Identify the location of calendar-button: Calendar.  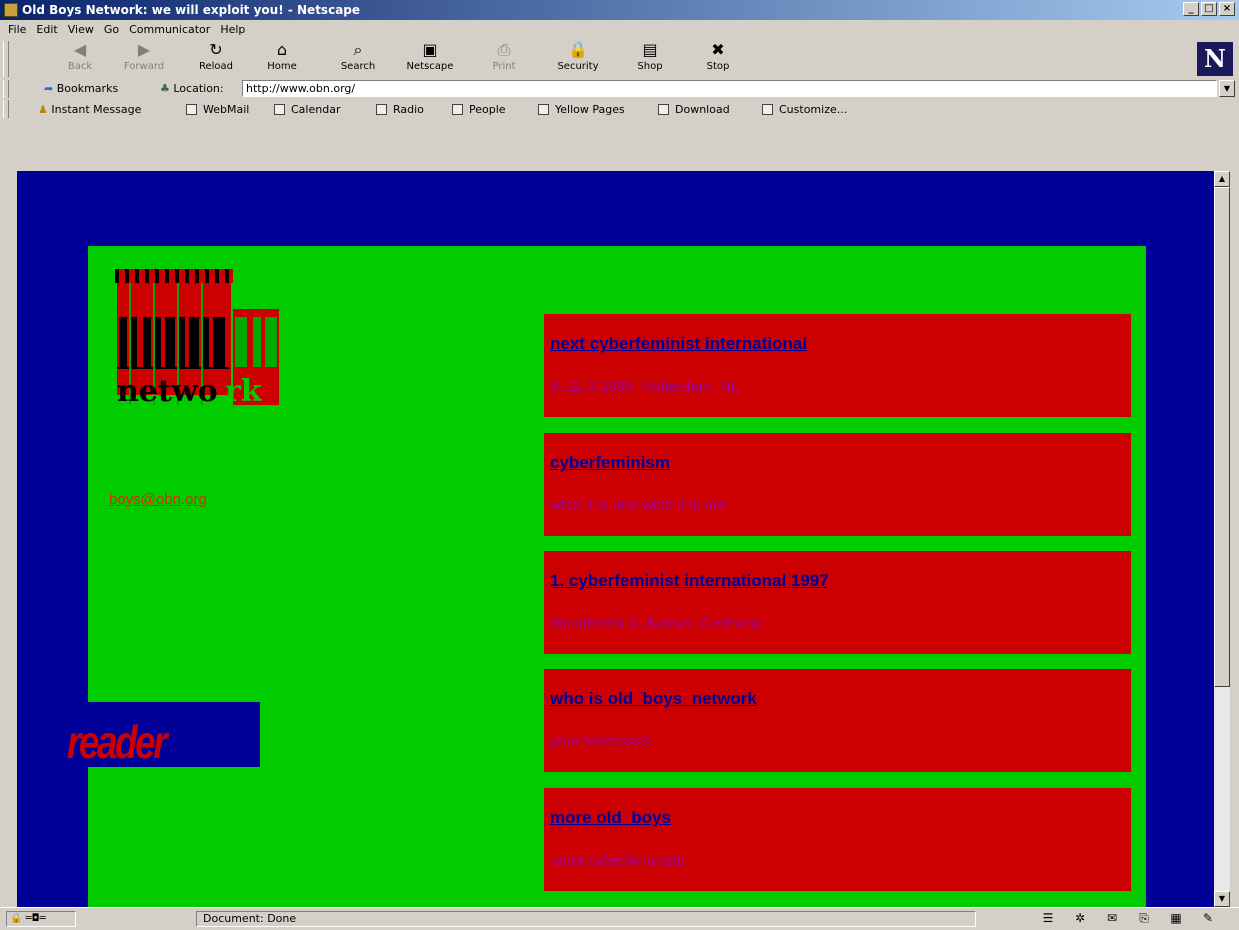
(307, 109).